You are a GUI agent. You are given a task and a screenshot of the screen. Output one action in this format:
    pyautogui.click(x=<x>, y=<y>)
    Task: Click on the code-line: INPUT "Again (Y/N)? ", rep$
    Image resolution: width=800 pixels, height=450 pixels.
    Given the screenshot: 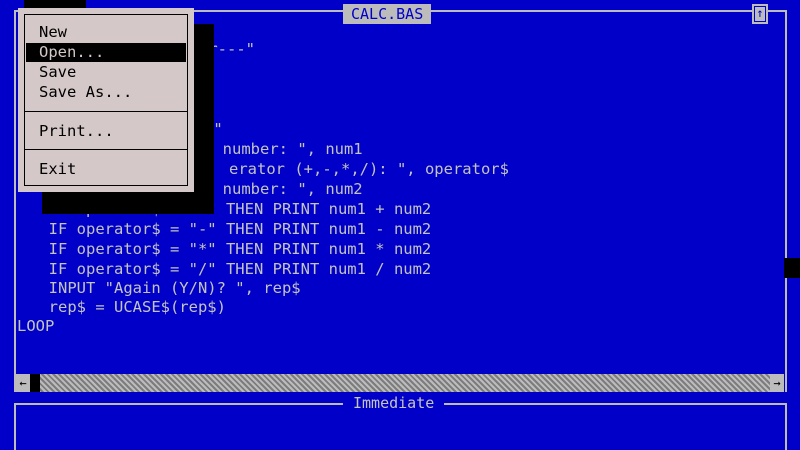 What is the action you would take?
    pyautogui.click(x=165, y=288)
    